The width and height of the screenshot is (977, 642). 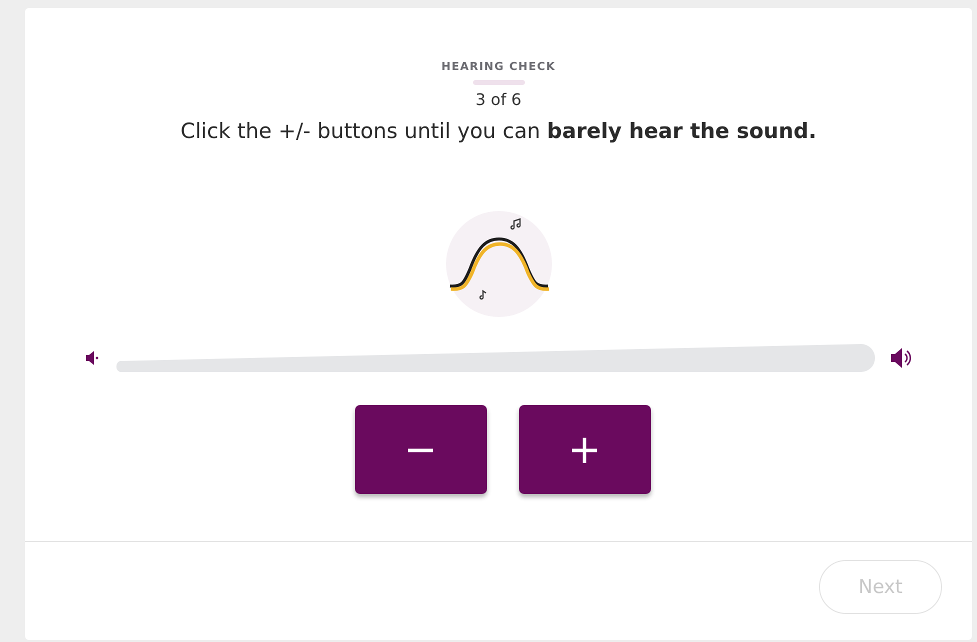 I want to click on section-title: HEARING CHECK, so click(x=498, y=66).